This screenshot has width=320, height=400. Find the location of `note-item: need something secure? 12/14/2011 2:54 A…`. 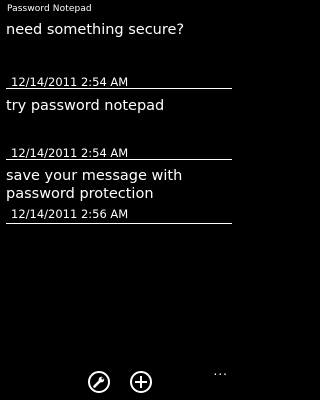

note-item: need something secure? 12/14/2011 2:54 A… is located at coordinates (119, 55).